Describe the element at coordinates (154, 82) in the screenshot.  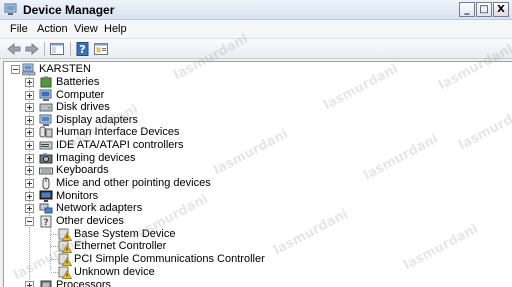
I see `tree-category-batteries: Batteries` at that location.